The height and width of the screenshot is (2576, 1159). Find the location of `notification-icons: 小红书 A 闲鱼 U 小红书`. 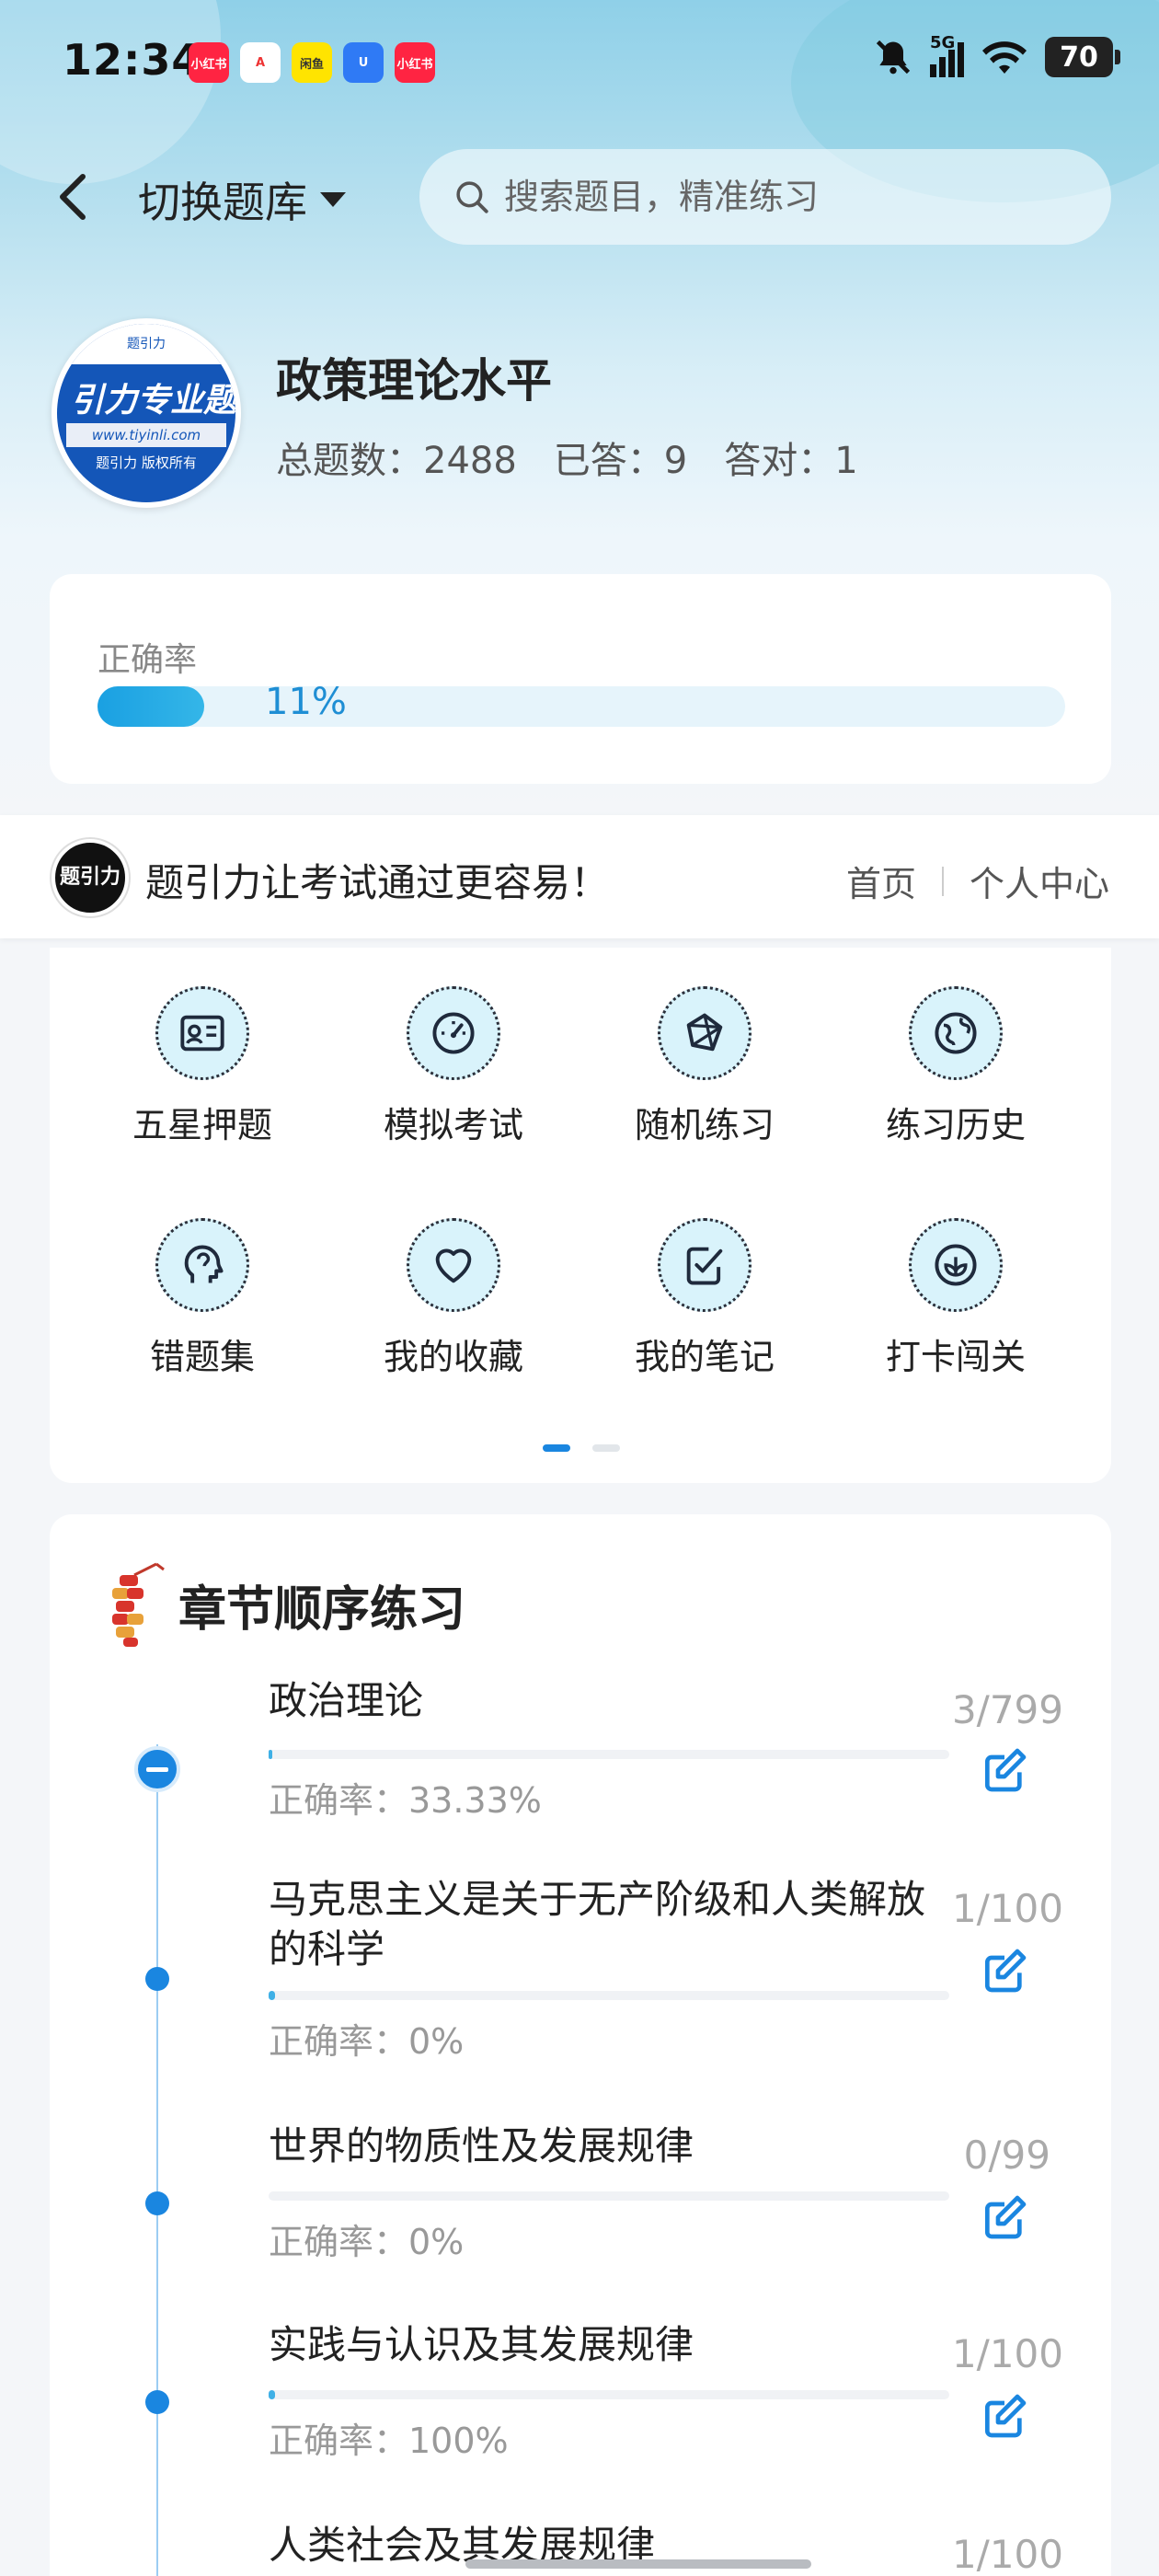

notification-icons: 小红书 A 闲鱼 U 小红书 is located at coordinates (312, 62).